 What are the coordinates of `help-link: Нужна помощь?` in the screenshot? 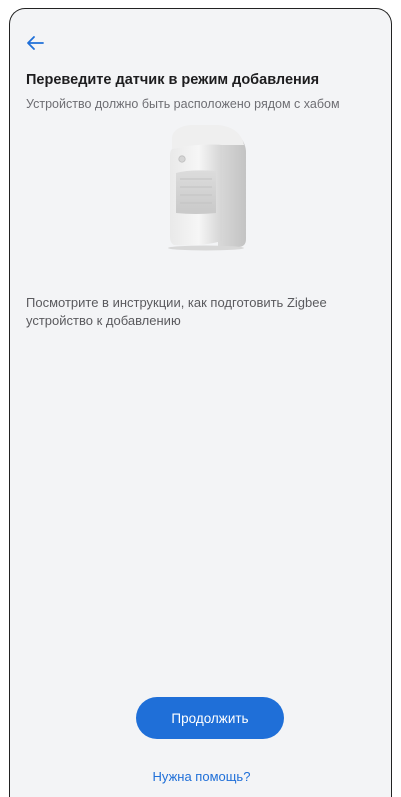 It's located at (200, 776).